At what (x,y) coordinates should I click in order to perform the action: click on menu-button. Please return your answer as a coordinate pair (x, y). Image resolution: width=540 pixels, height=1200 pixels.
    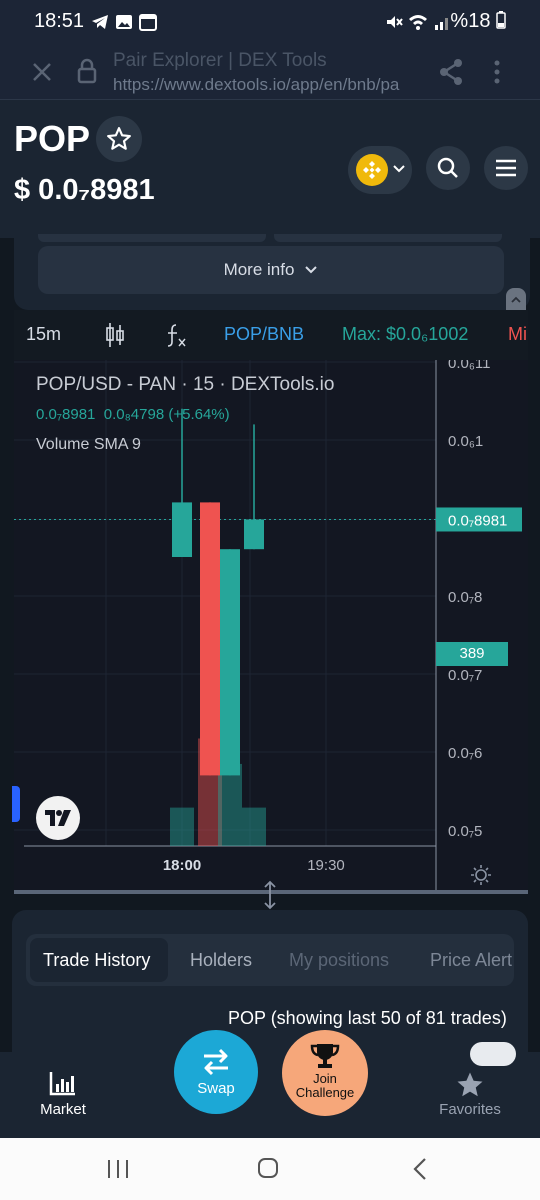
    Looking at the image, I should click on (506, 168).